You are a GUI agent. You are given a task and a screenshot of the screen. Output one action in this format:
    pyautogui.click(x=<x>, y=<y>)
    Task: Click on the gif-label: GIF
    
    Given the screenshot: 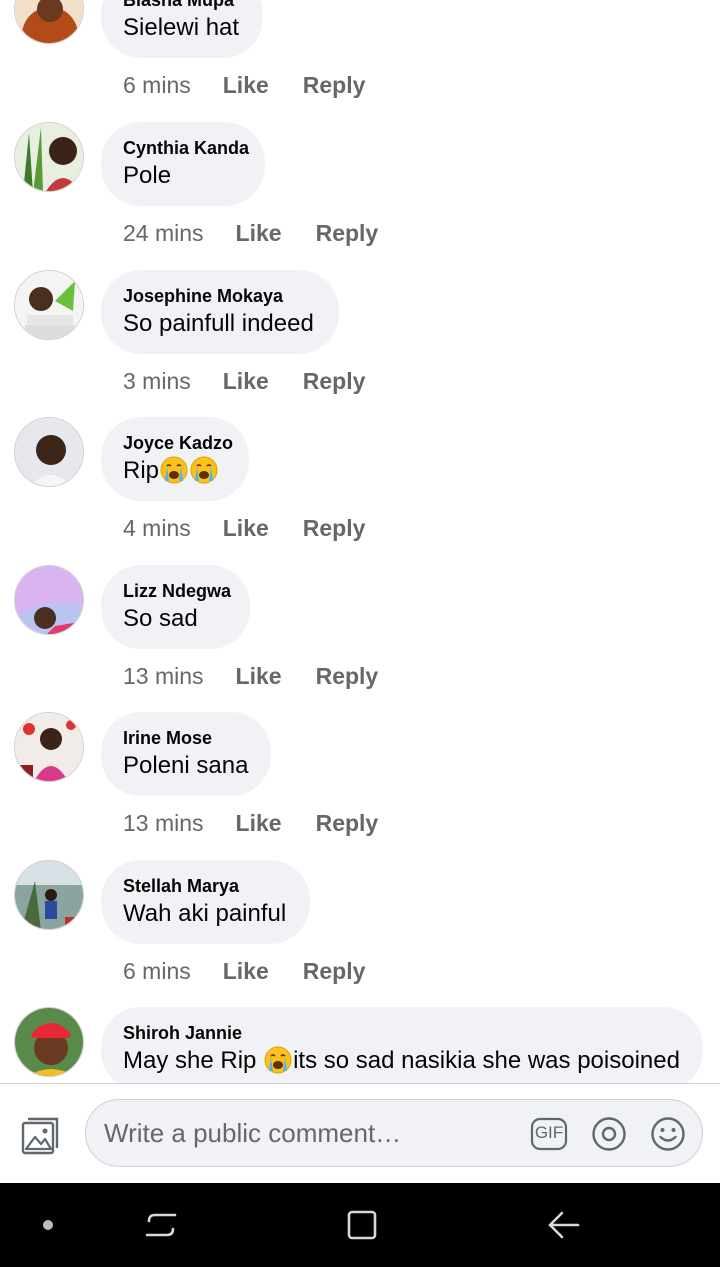 What is the action you would take?
    pyautogui.click(x=549, y=1132)
    